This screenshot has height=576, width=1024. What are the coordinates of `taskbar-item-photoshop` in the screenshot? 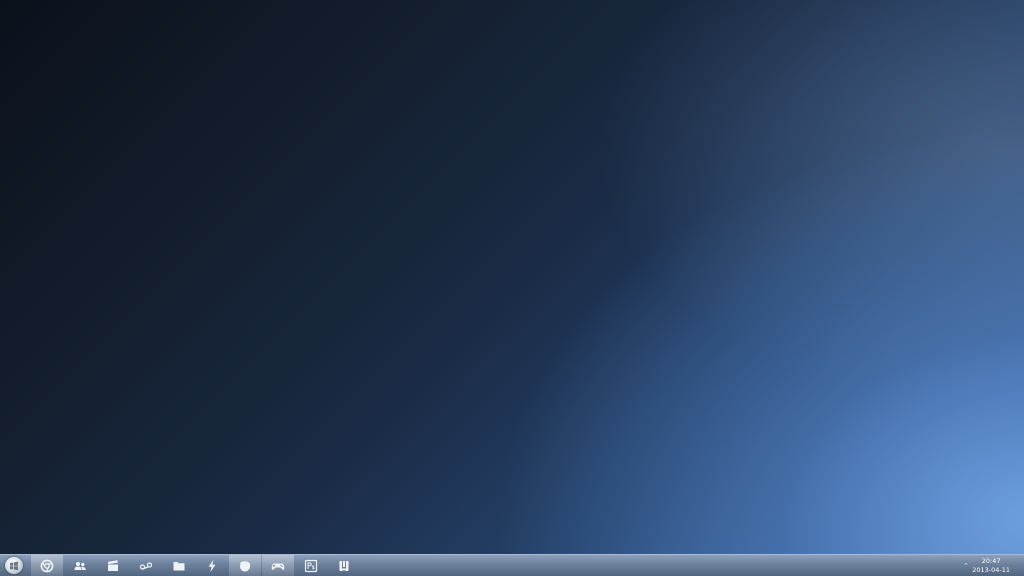 It's located at (311, 565).